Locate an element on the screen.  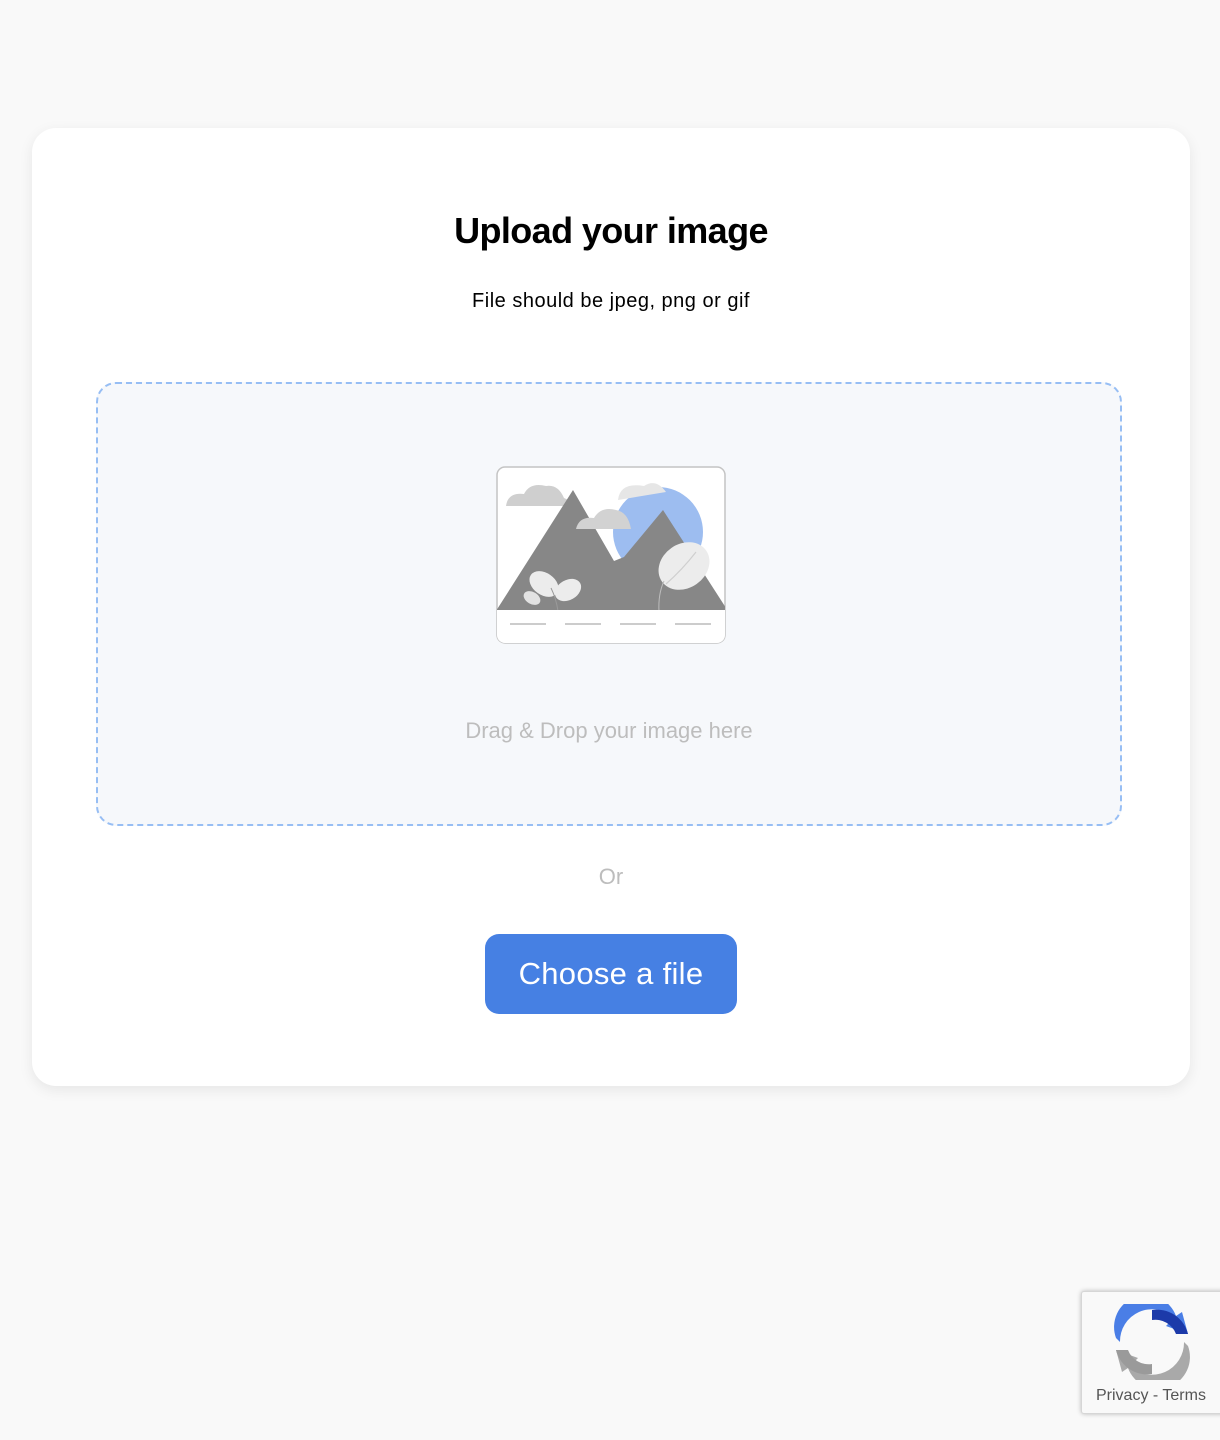
file-type-hint: File should be jpeg, png or gif is located at coordinates (611, 301).